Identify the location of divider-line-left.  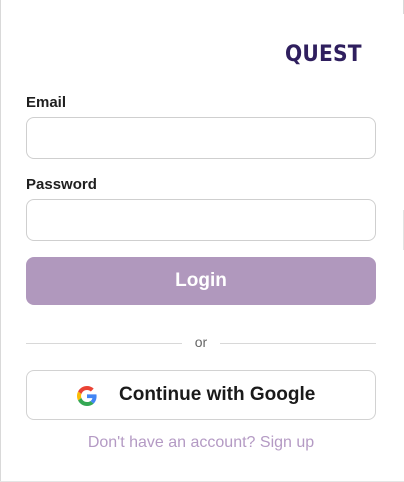
(104, 343).